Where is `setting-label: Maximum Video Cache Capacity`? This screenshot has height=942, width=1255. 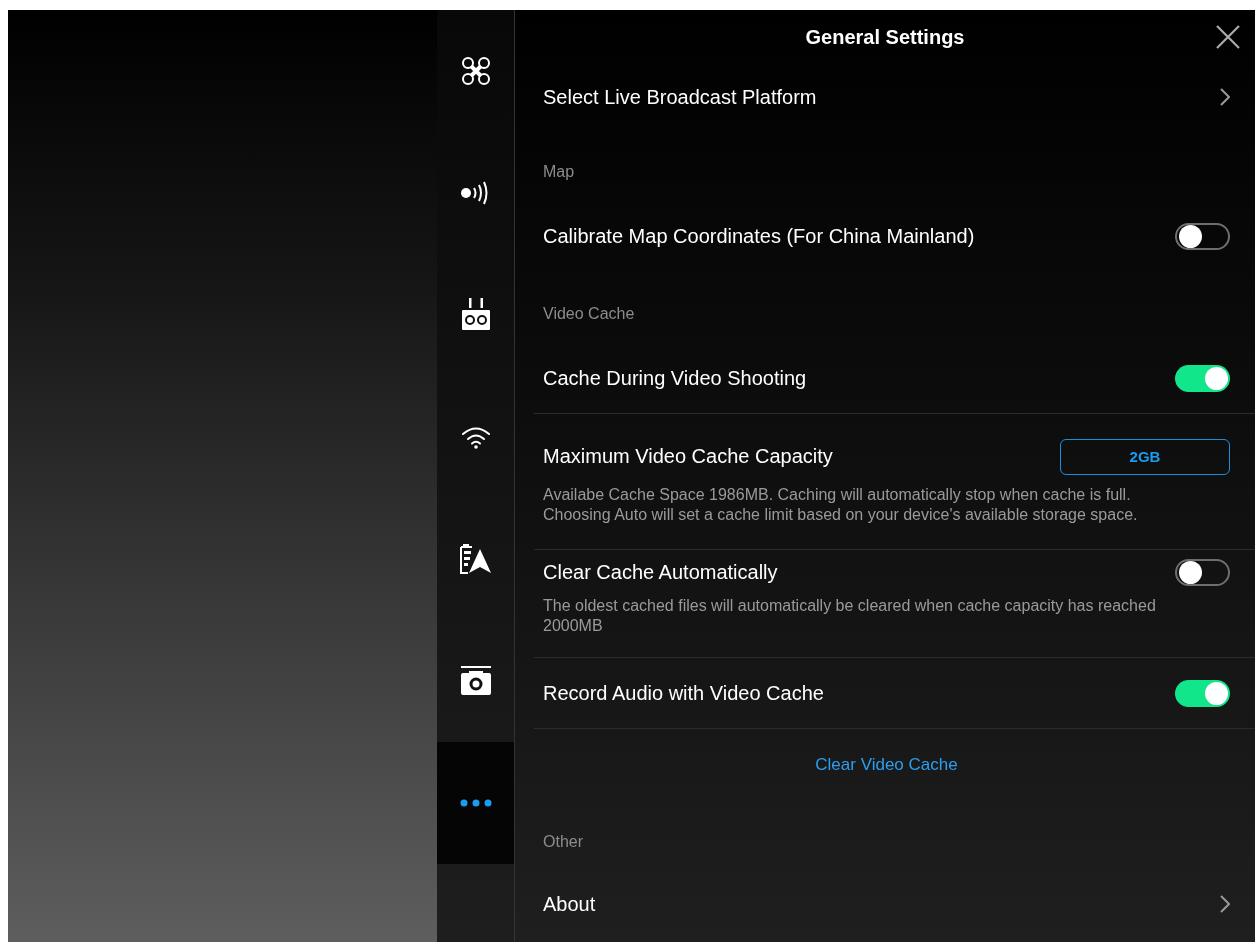
setting-label: Maximum Video Cache Capacity is located at coordinates (688, 456).